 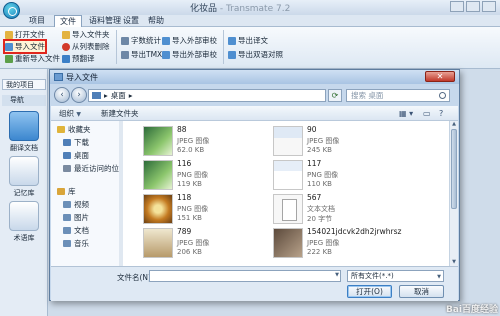 I want to click on new-folder-button: 新建文件夹, so click(x=120, y=113).